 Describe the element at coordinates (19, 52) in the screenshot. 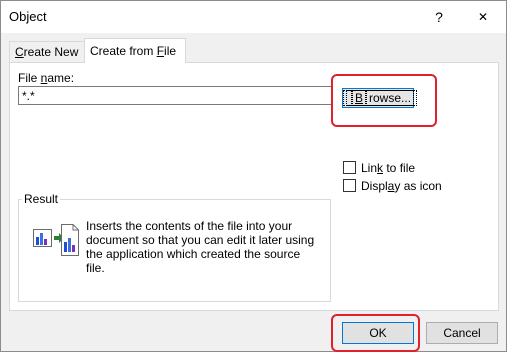

I see `tab-create-new-accel: C` at that location.